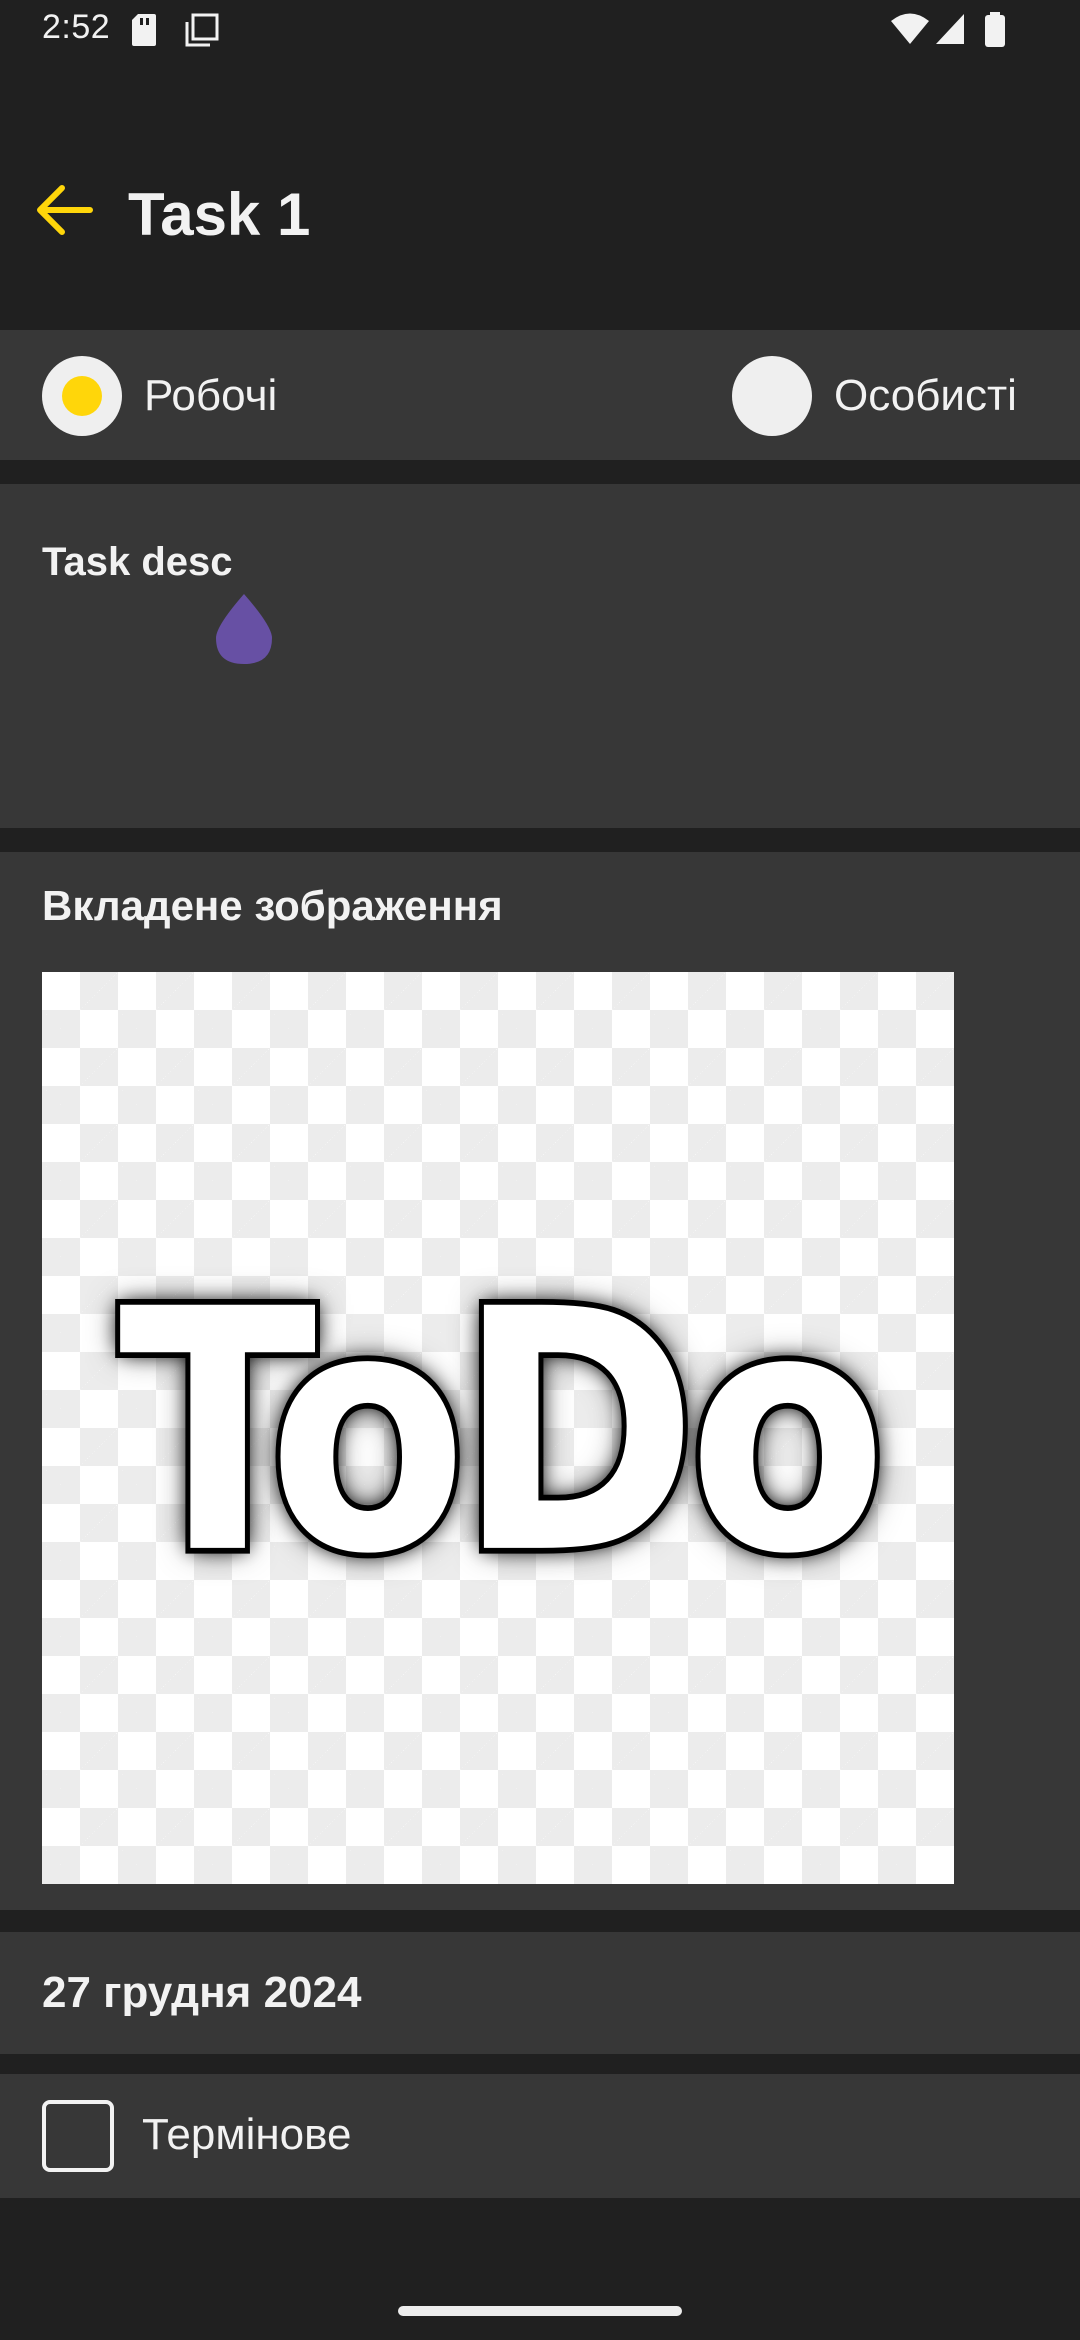 The image size is (1080, 2340). Describe the element at coordinates (540, 2311) in the screenshot. I see `home-indicator` at that location.